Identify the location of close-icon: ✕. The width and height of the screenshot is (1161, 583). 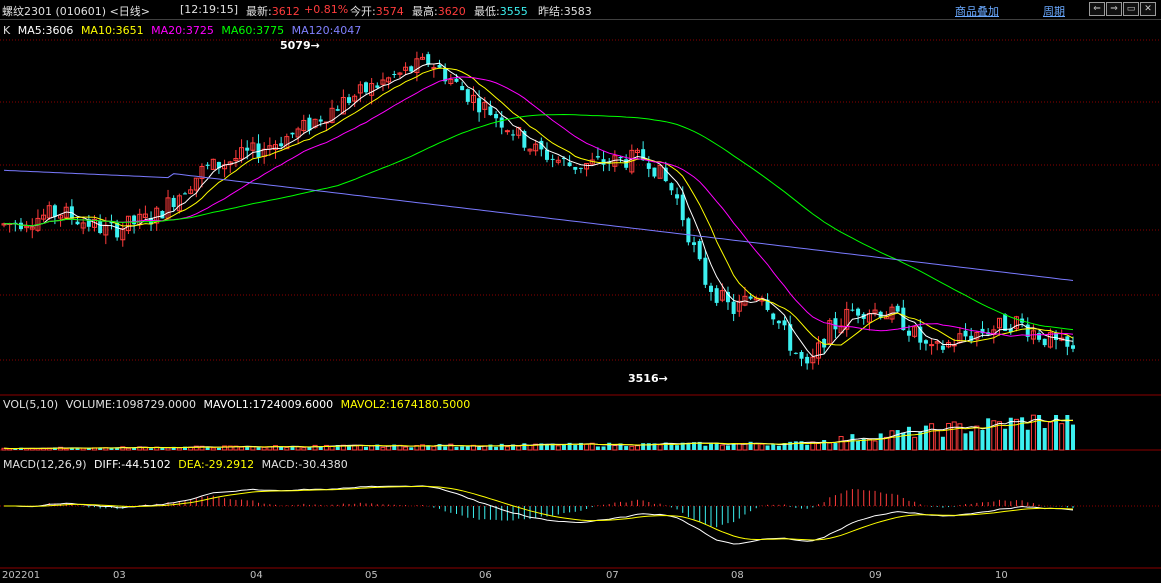
(1148, 9).